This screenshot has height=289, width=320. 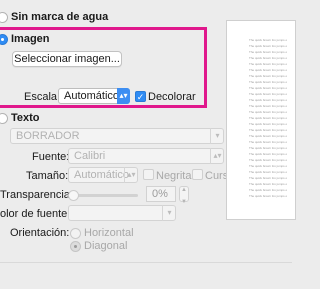 I want to click on bold-label: Negrita, so click(x=173, y=176).